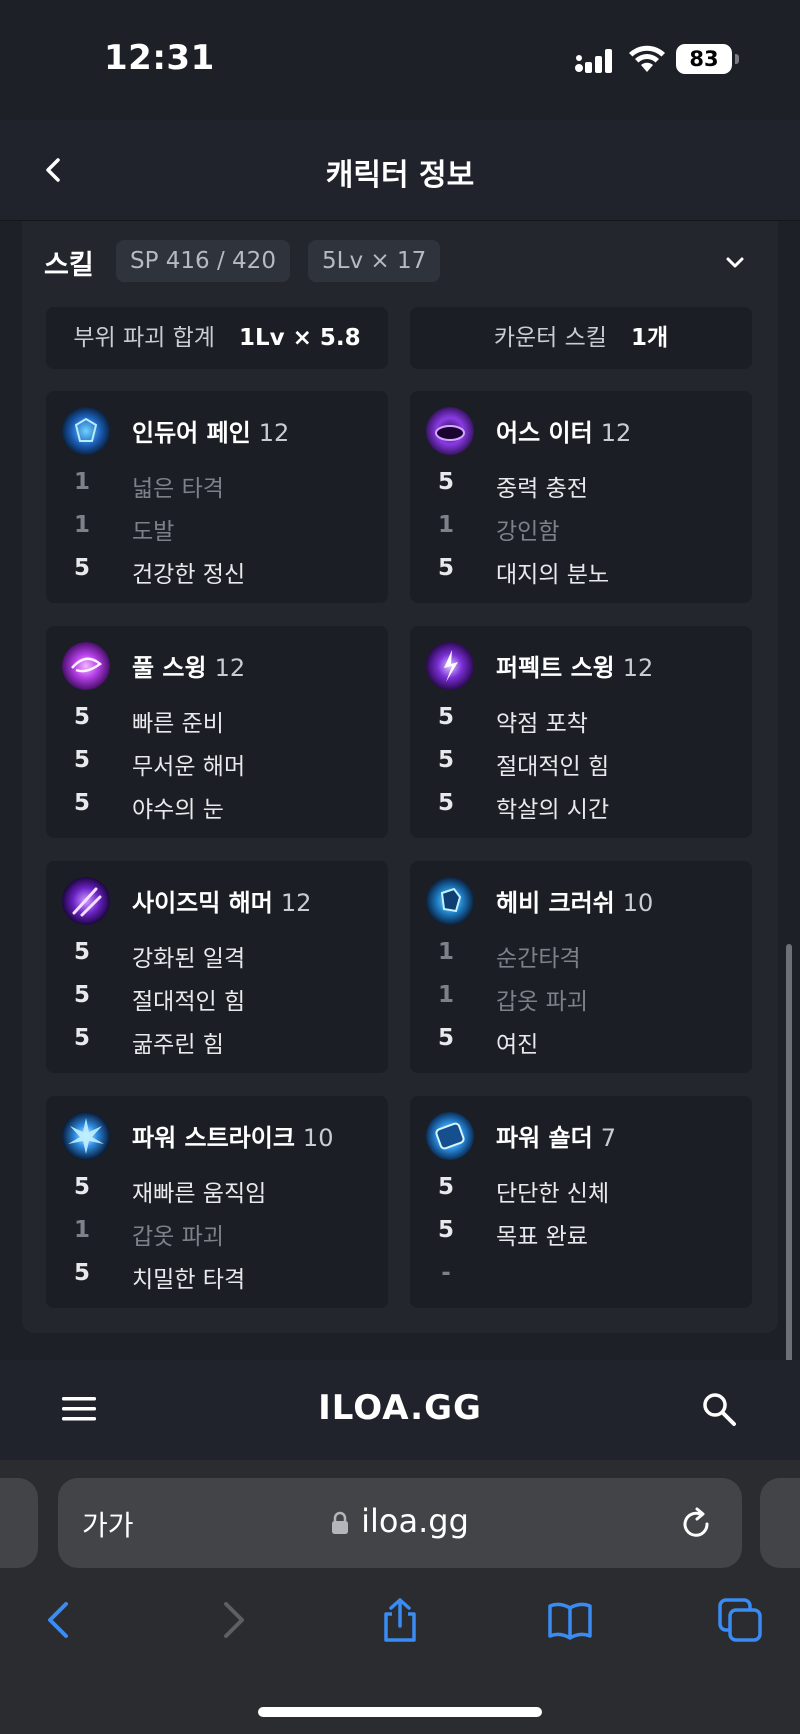 The image size is (800, 1734). What do you see at coordinates (581, 724) in the screenshot?
I see `tripod-row: 5 약점 포착` at bounding box center [581, 724].